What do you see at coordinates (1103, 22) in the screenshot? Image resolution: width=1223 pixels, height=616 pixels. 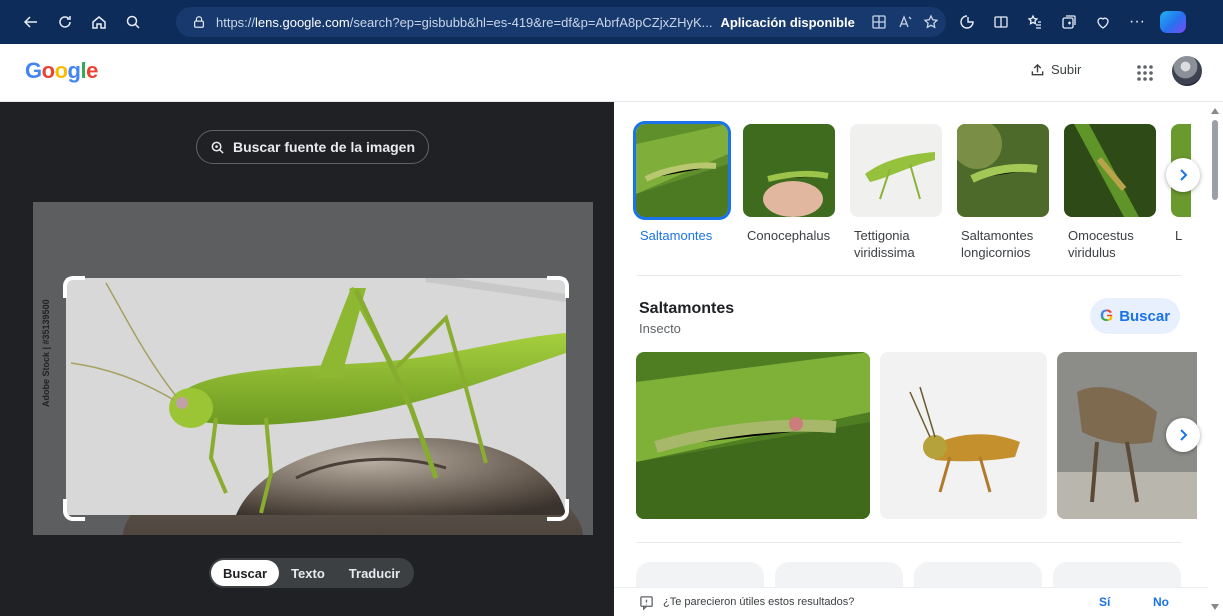 I see `browser-essentials-icon` at bounding box center [1103, 22].